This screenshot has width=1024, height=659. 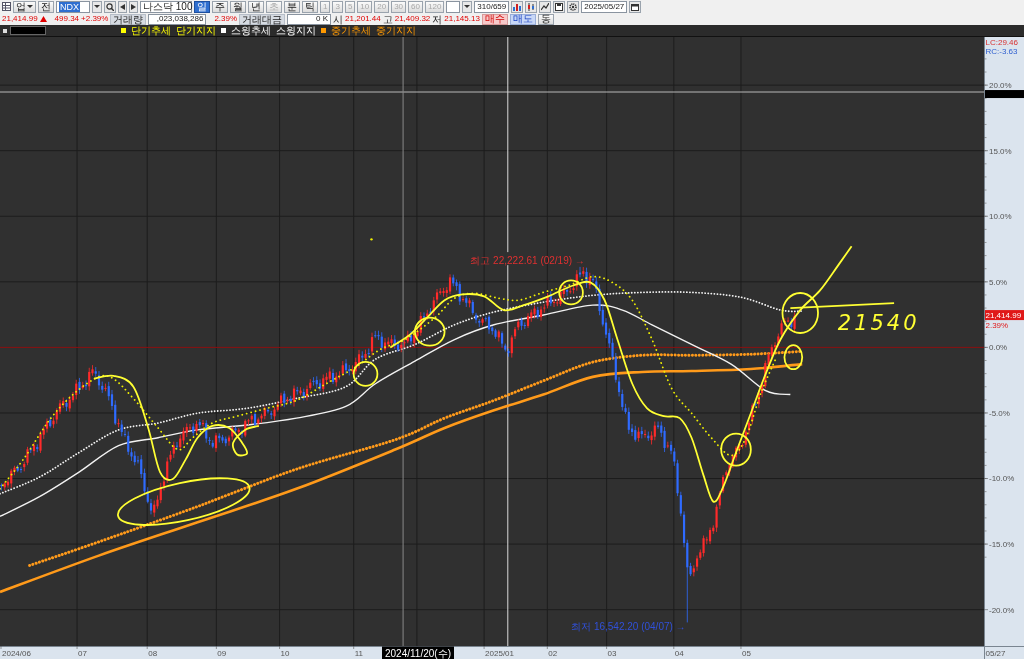 What do you see at coordinates (1004, 94) in the screenshot?
I see `cursor-value-marker` at bounding box center [1004, 94].